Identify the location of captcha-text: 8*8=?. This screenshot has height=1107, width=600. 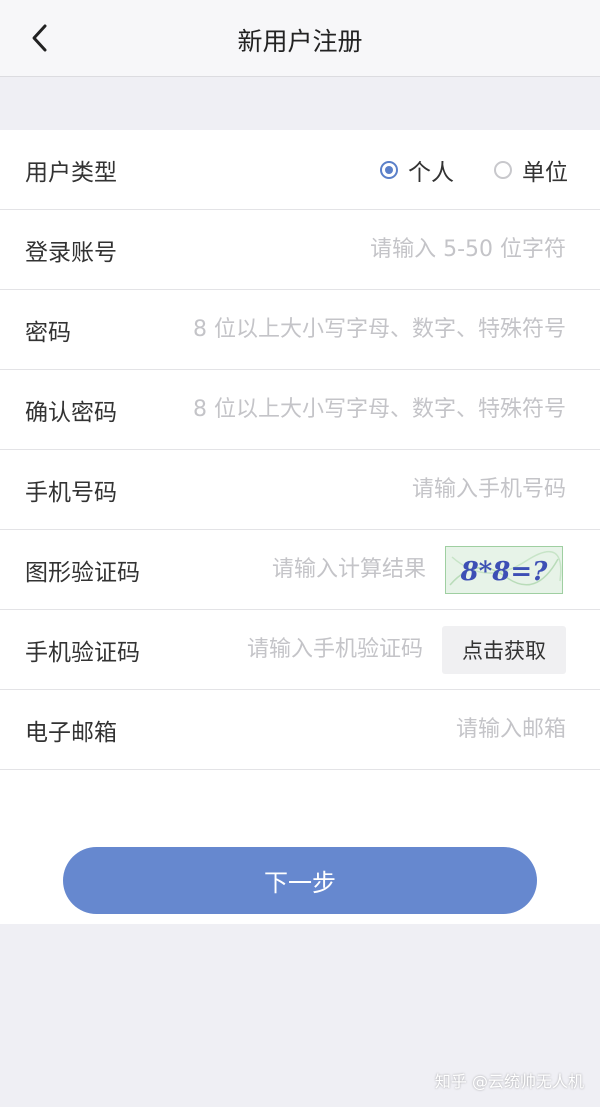
(504, 572).